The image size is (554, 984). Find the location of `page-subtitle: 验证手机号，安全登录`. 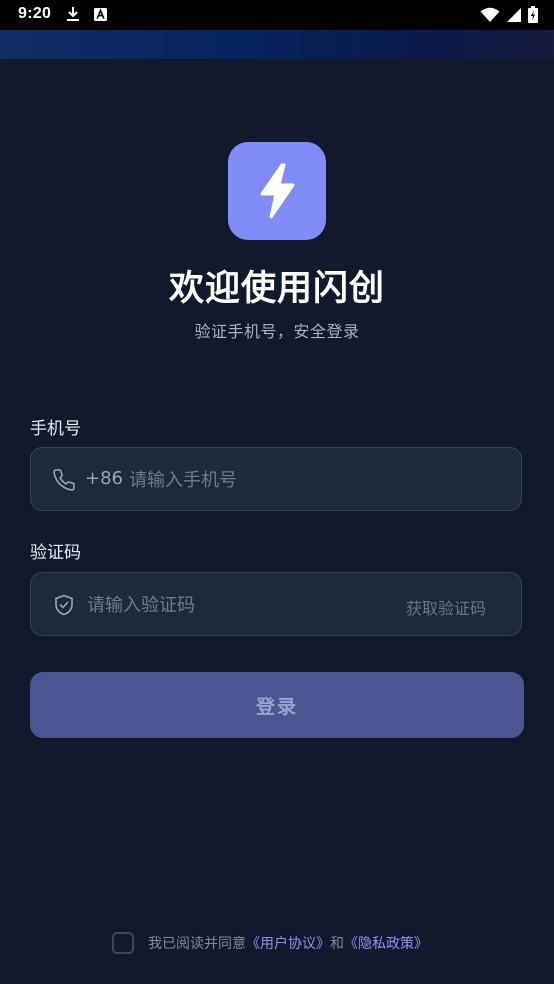

page-subtitle: 验证手机号，安全登录 is located at coordinates (277, 331).